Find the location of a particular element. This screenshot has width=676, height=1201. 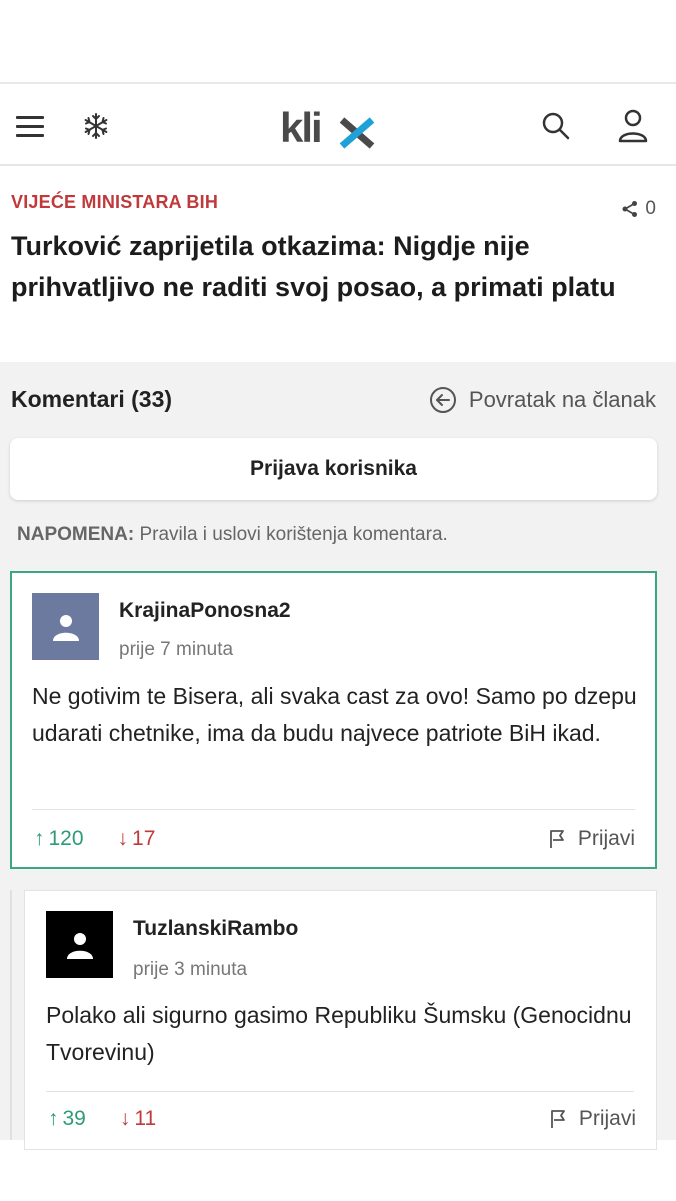

svg-text: kli is located at coordinates (300, 127).